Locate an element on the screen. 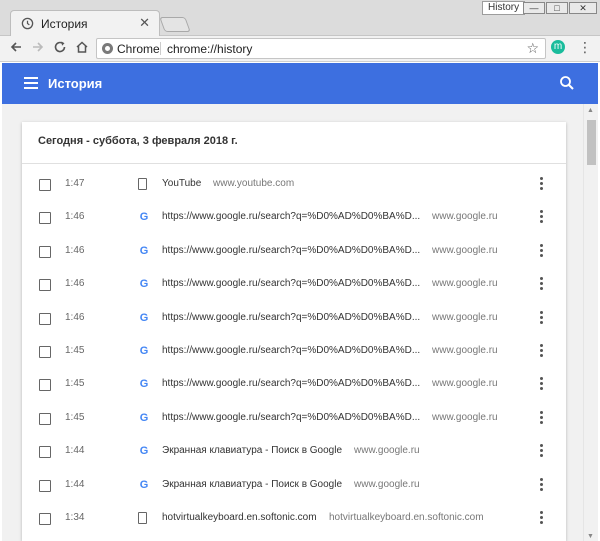  page-domain: hotvirtualkeyboard.en.softonic.com is located at coordinates (406, 517).